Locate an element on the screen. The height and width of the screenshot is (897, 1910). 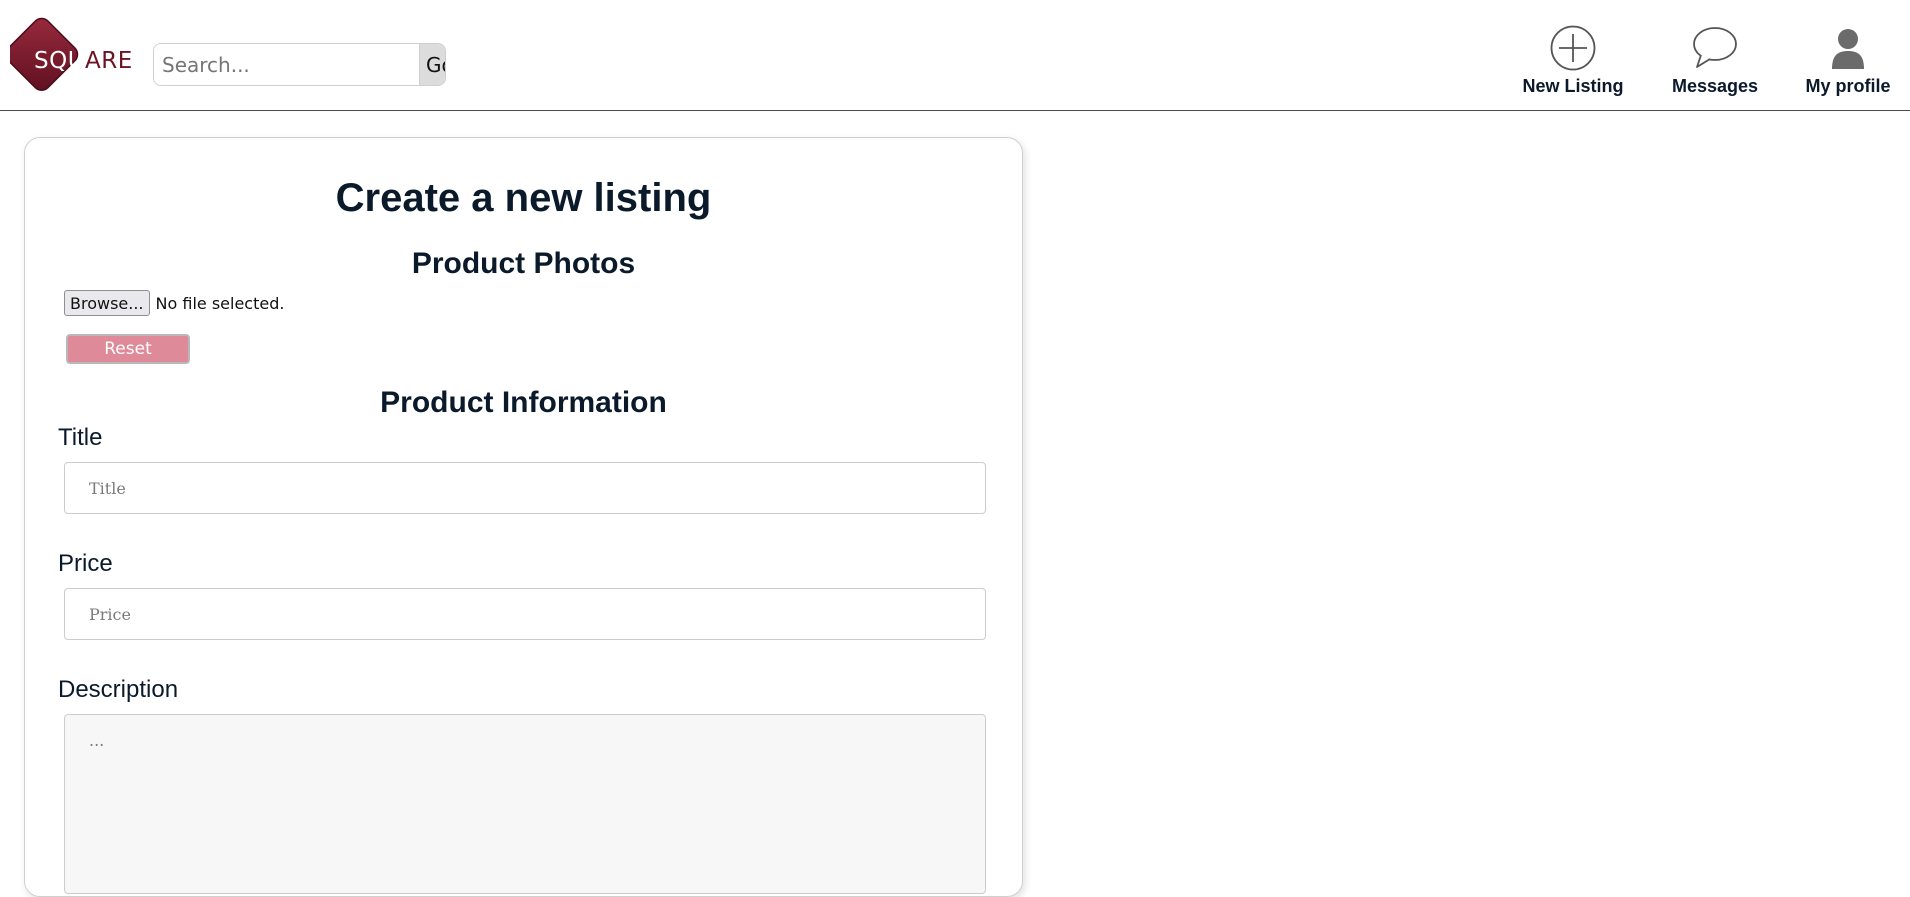
nav-new-listing: New Listing is located at coordinates (1573, 60).